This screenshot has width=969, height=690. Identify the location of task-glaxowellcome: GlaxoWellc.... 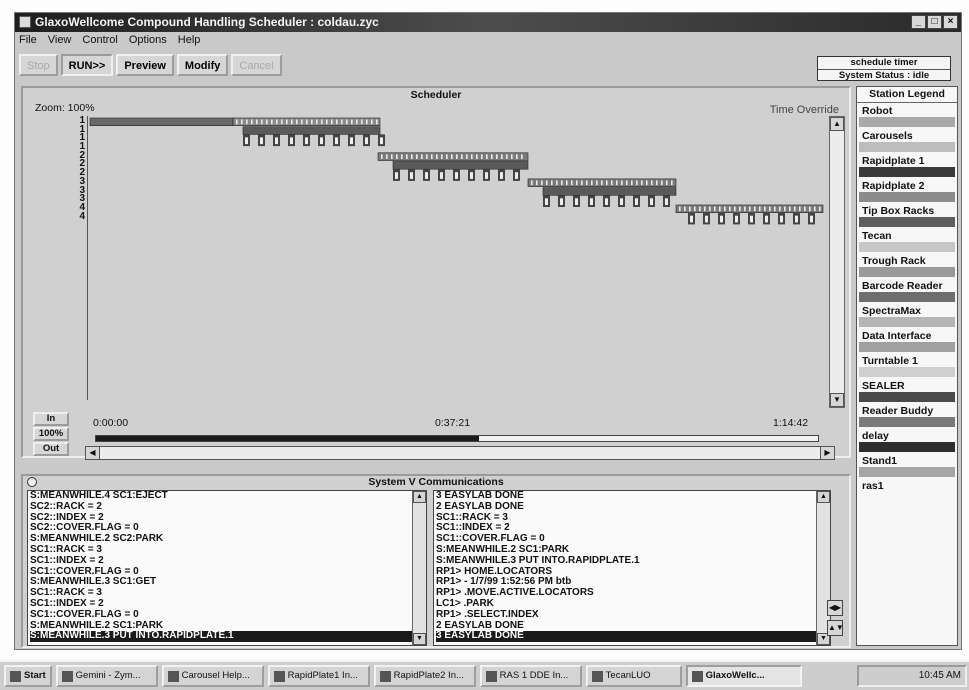
(743, 676).